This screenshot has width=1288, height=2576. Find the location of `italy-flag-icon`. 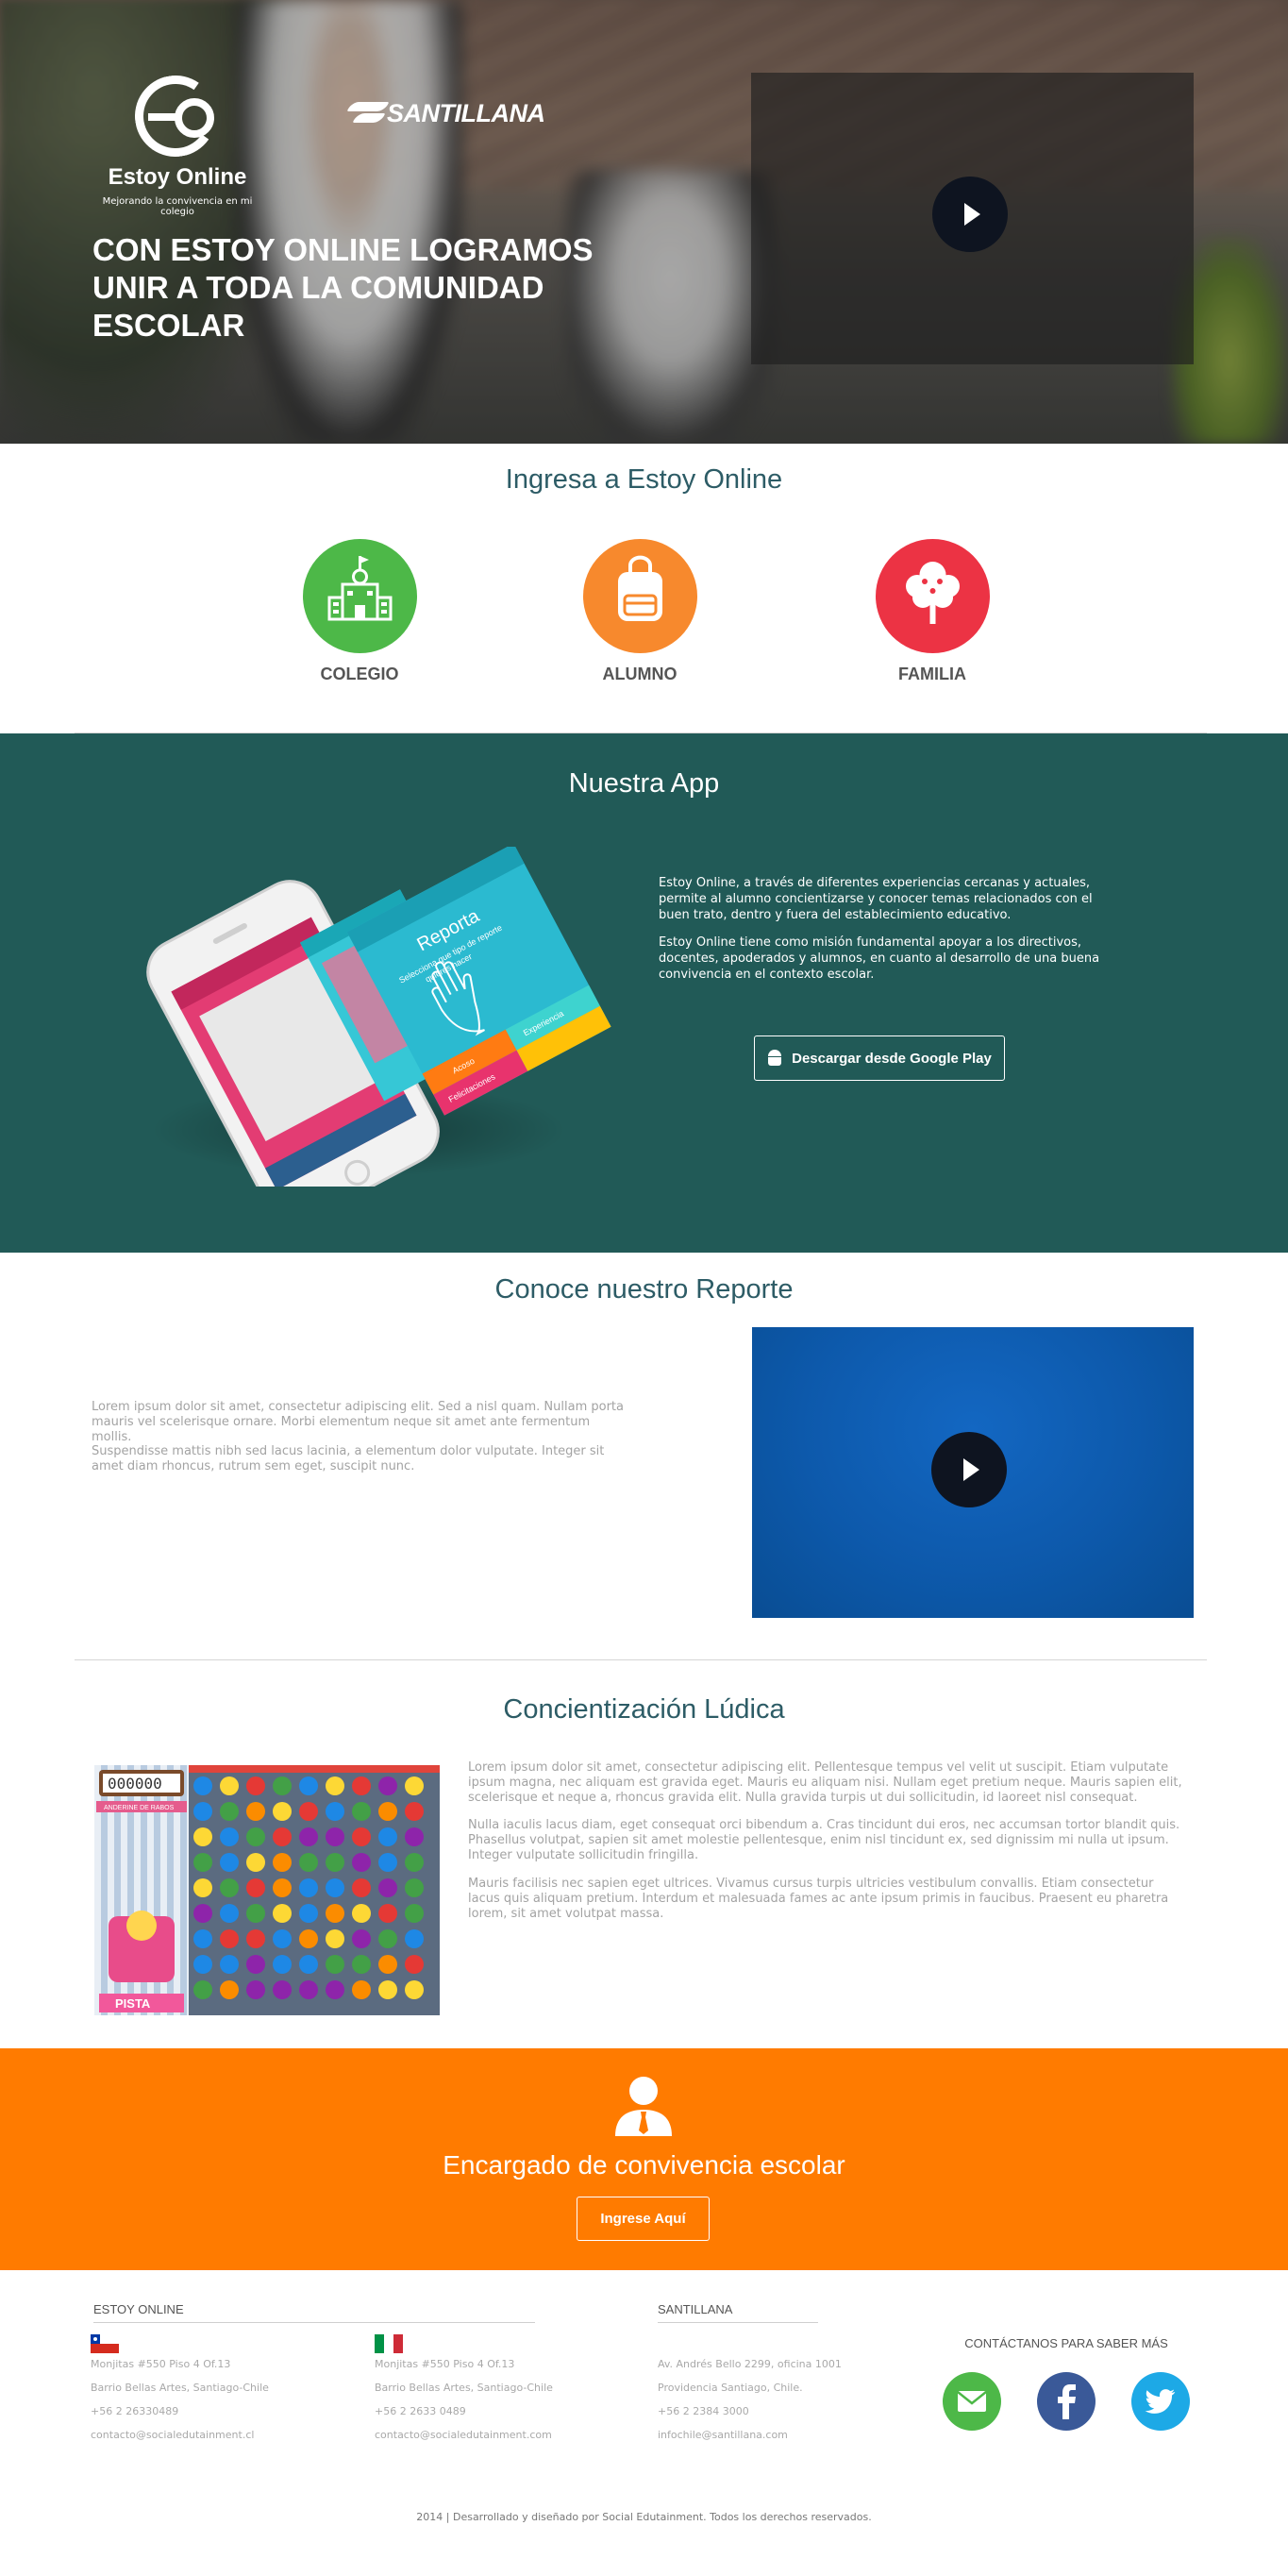

italy-flag-icon is located at coordinates (389, 2343).